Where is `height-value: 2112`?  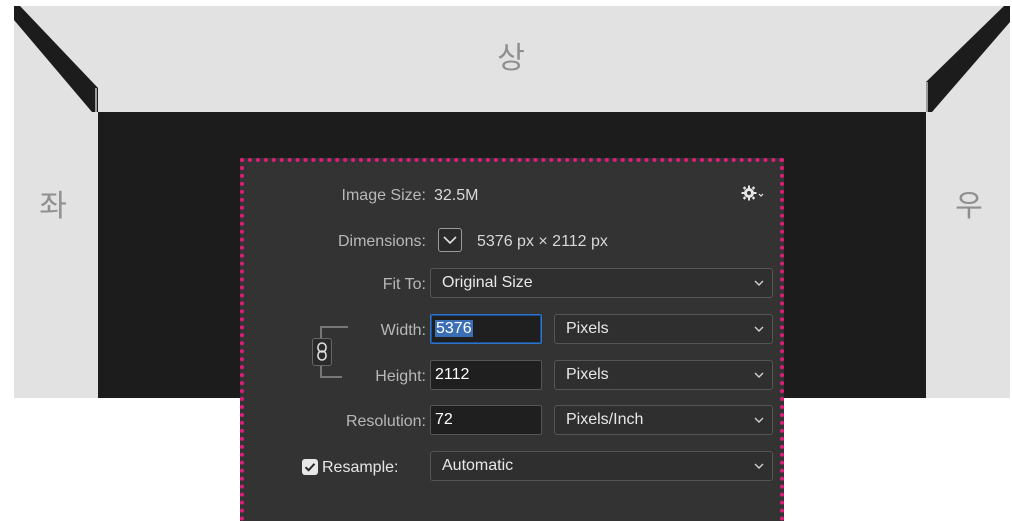
height-value: 2112 is located at coordinates (452, 374).